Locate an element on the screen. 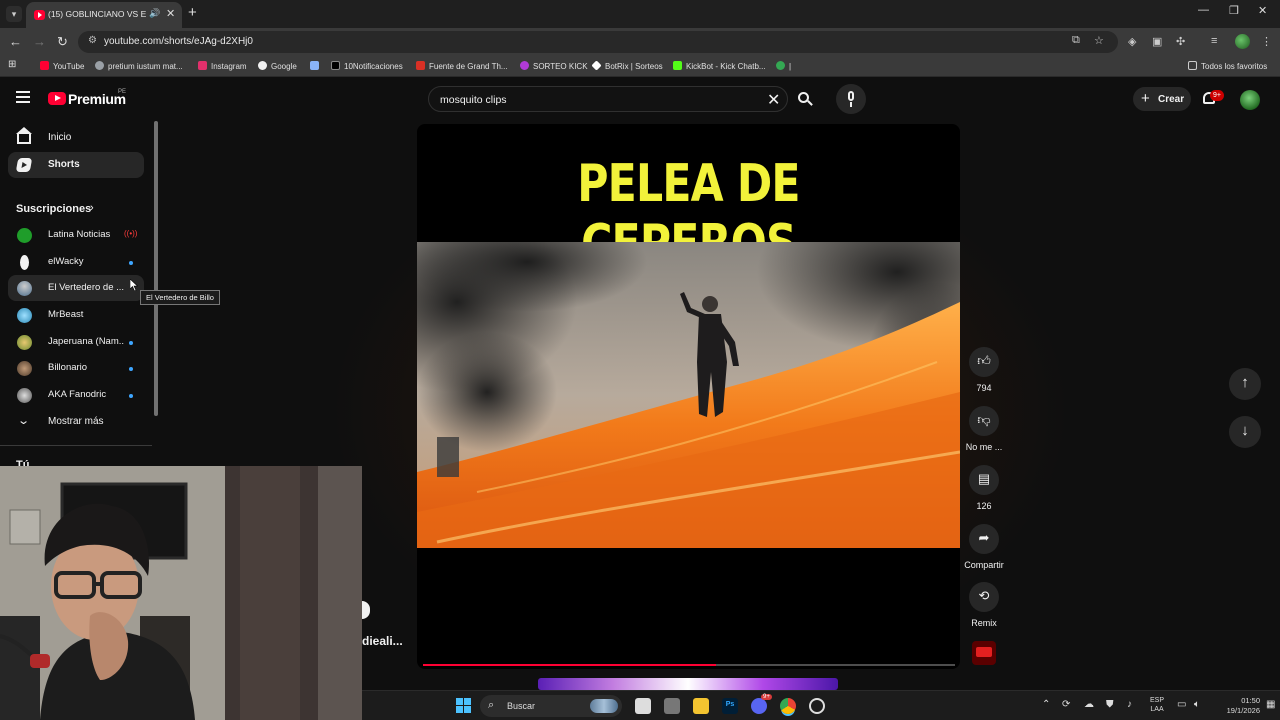  previous-short-button: ↑ is located at coordinates (1245, 384).